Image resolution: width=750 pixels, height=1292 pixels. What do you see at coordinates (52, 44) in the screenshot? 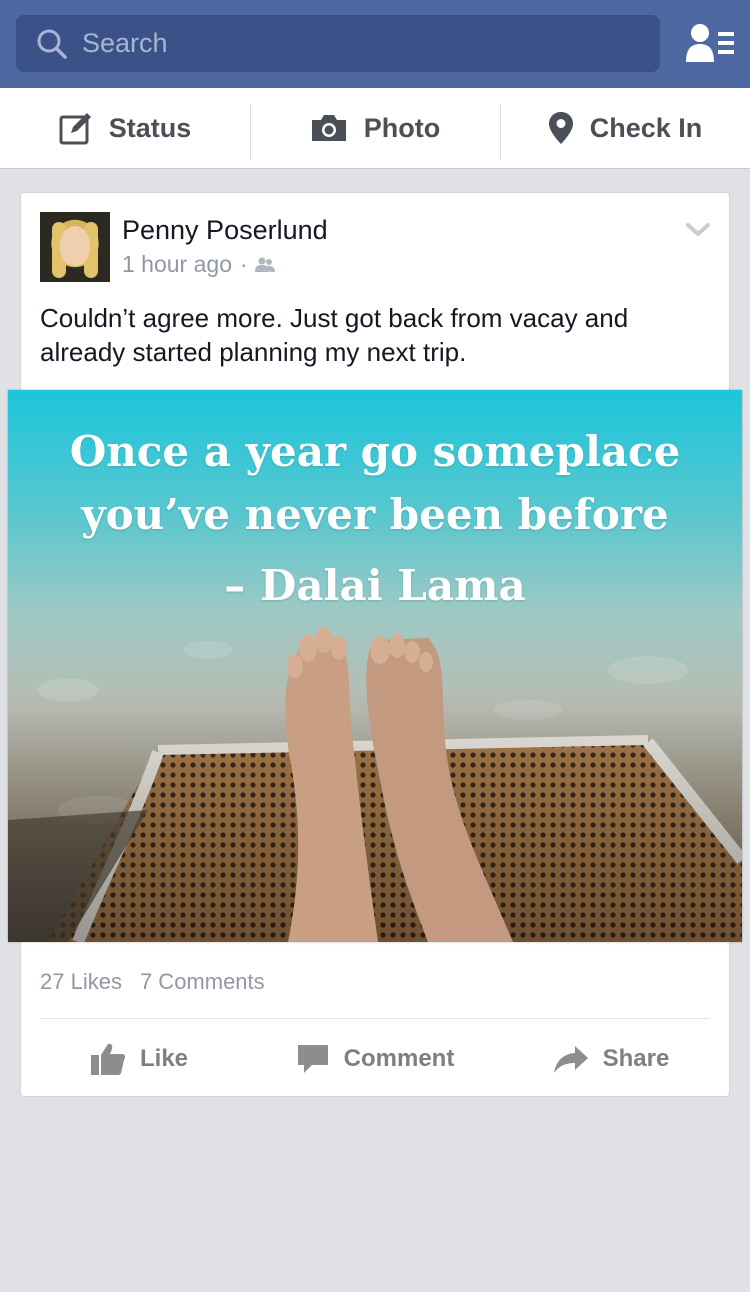
I see `search-icon` at bounding box center [52, 44].